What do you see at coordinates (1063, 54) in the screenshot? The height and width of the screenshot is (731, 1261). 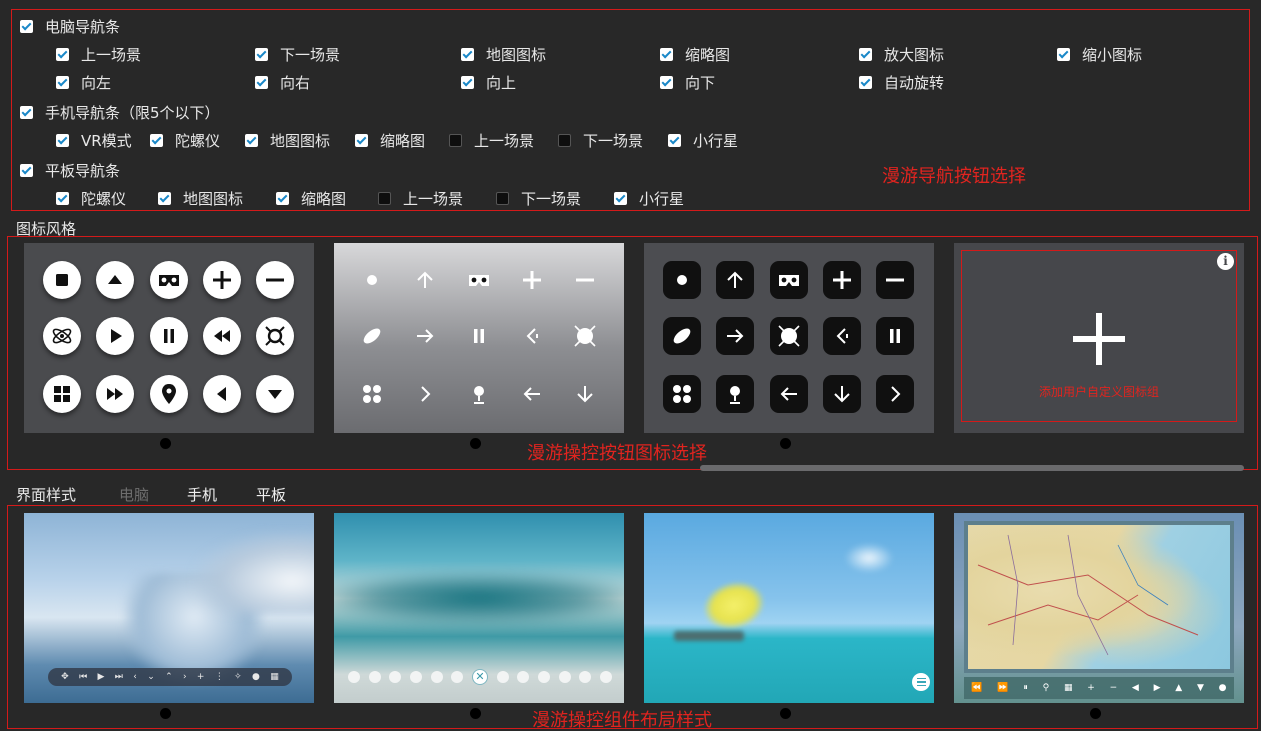 I see `pc-row1-item-5-checkbox` at bounding box center [1063, 54].